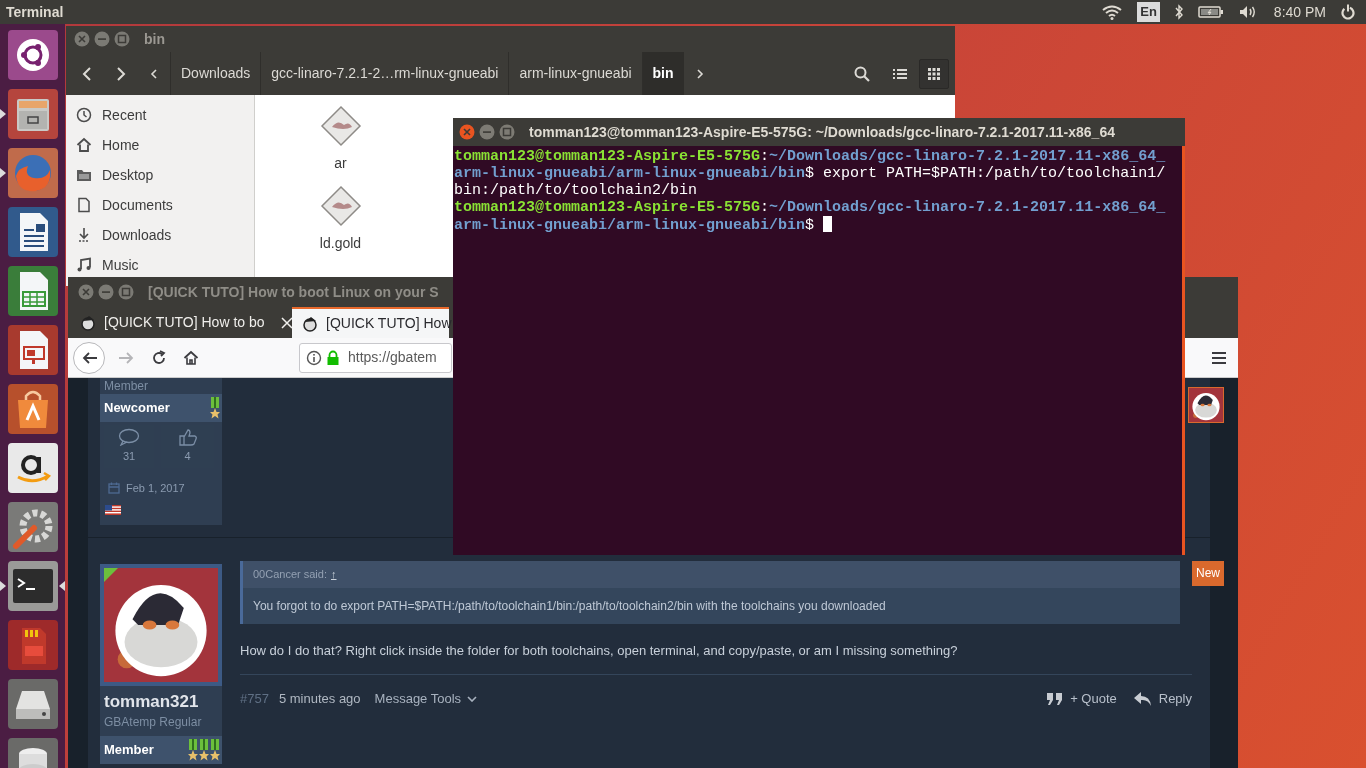 This screenshot has height=768, width=1366. Describe the element at coordinates (293, 292) in the screenshot. I see `window-title: [QUICK TUTO] How to boot Linux on your S` at that location.